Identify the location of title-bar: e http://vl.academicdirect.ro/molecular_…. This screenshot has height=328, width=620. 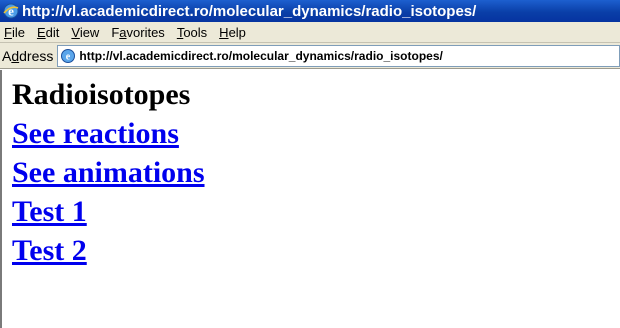
(310, 11).